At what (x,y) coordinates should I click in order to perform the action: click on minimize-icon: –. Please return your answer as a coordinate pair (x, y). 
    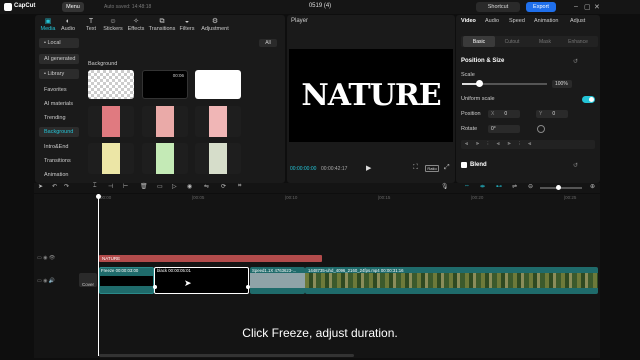
    Looking at the image, I should click on (576, 6).